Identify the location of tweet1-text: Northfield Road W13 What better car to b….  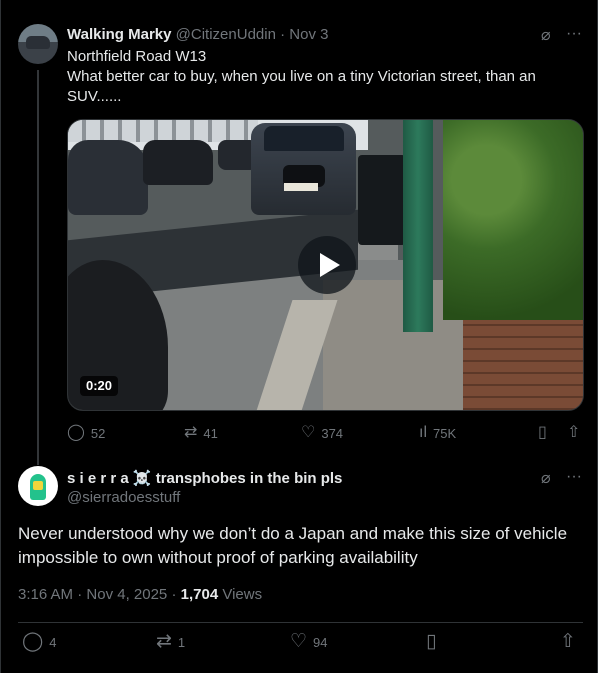
(317, 77).